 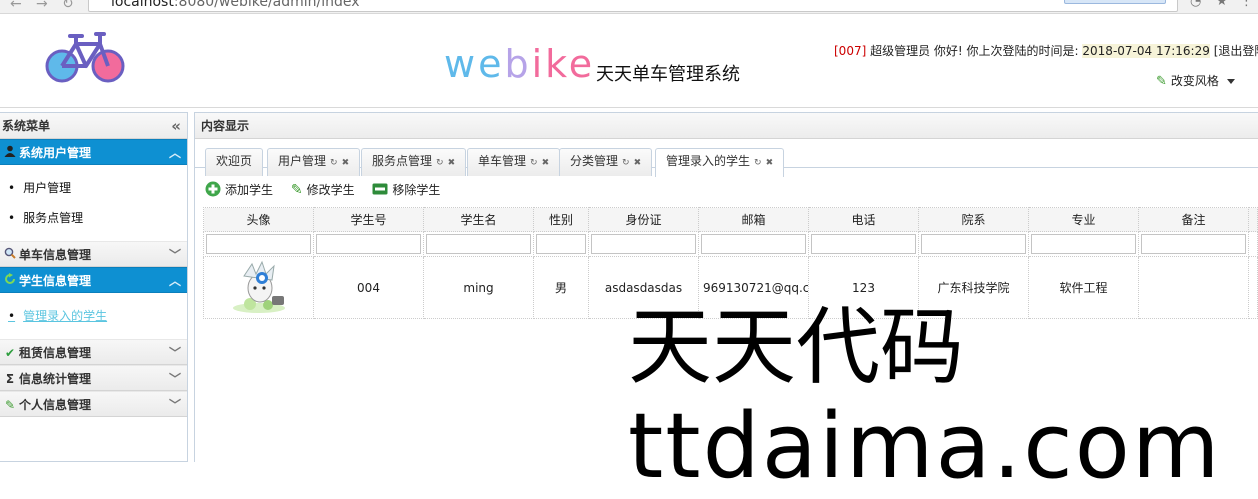 What do you see at coordinates (55, 255) in the screenshot?
I see `accordion-label: 单车信息管理` at bounding box center [55, 255].